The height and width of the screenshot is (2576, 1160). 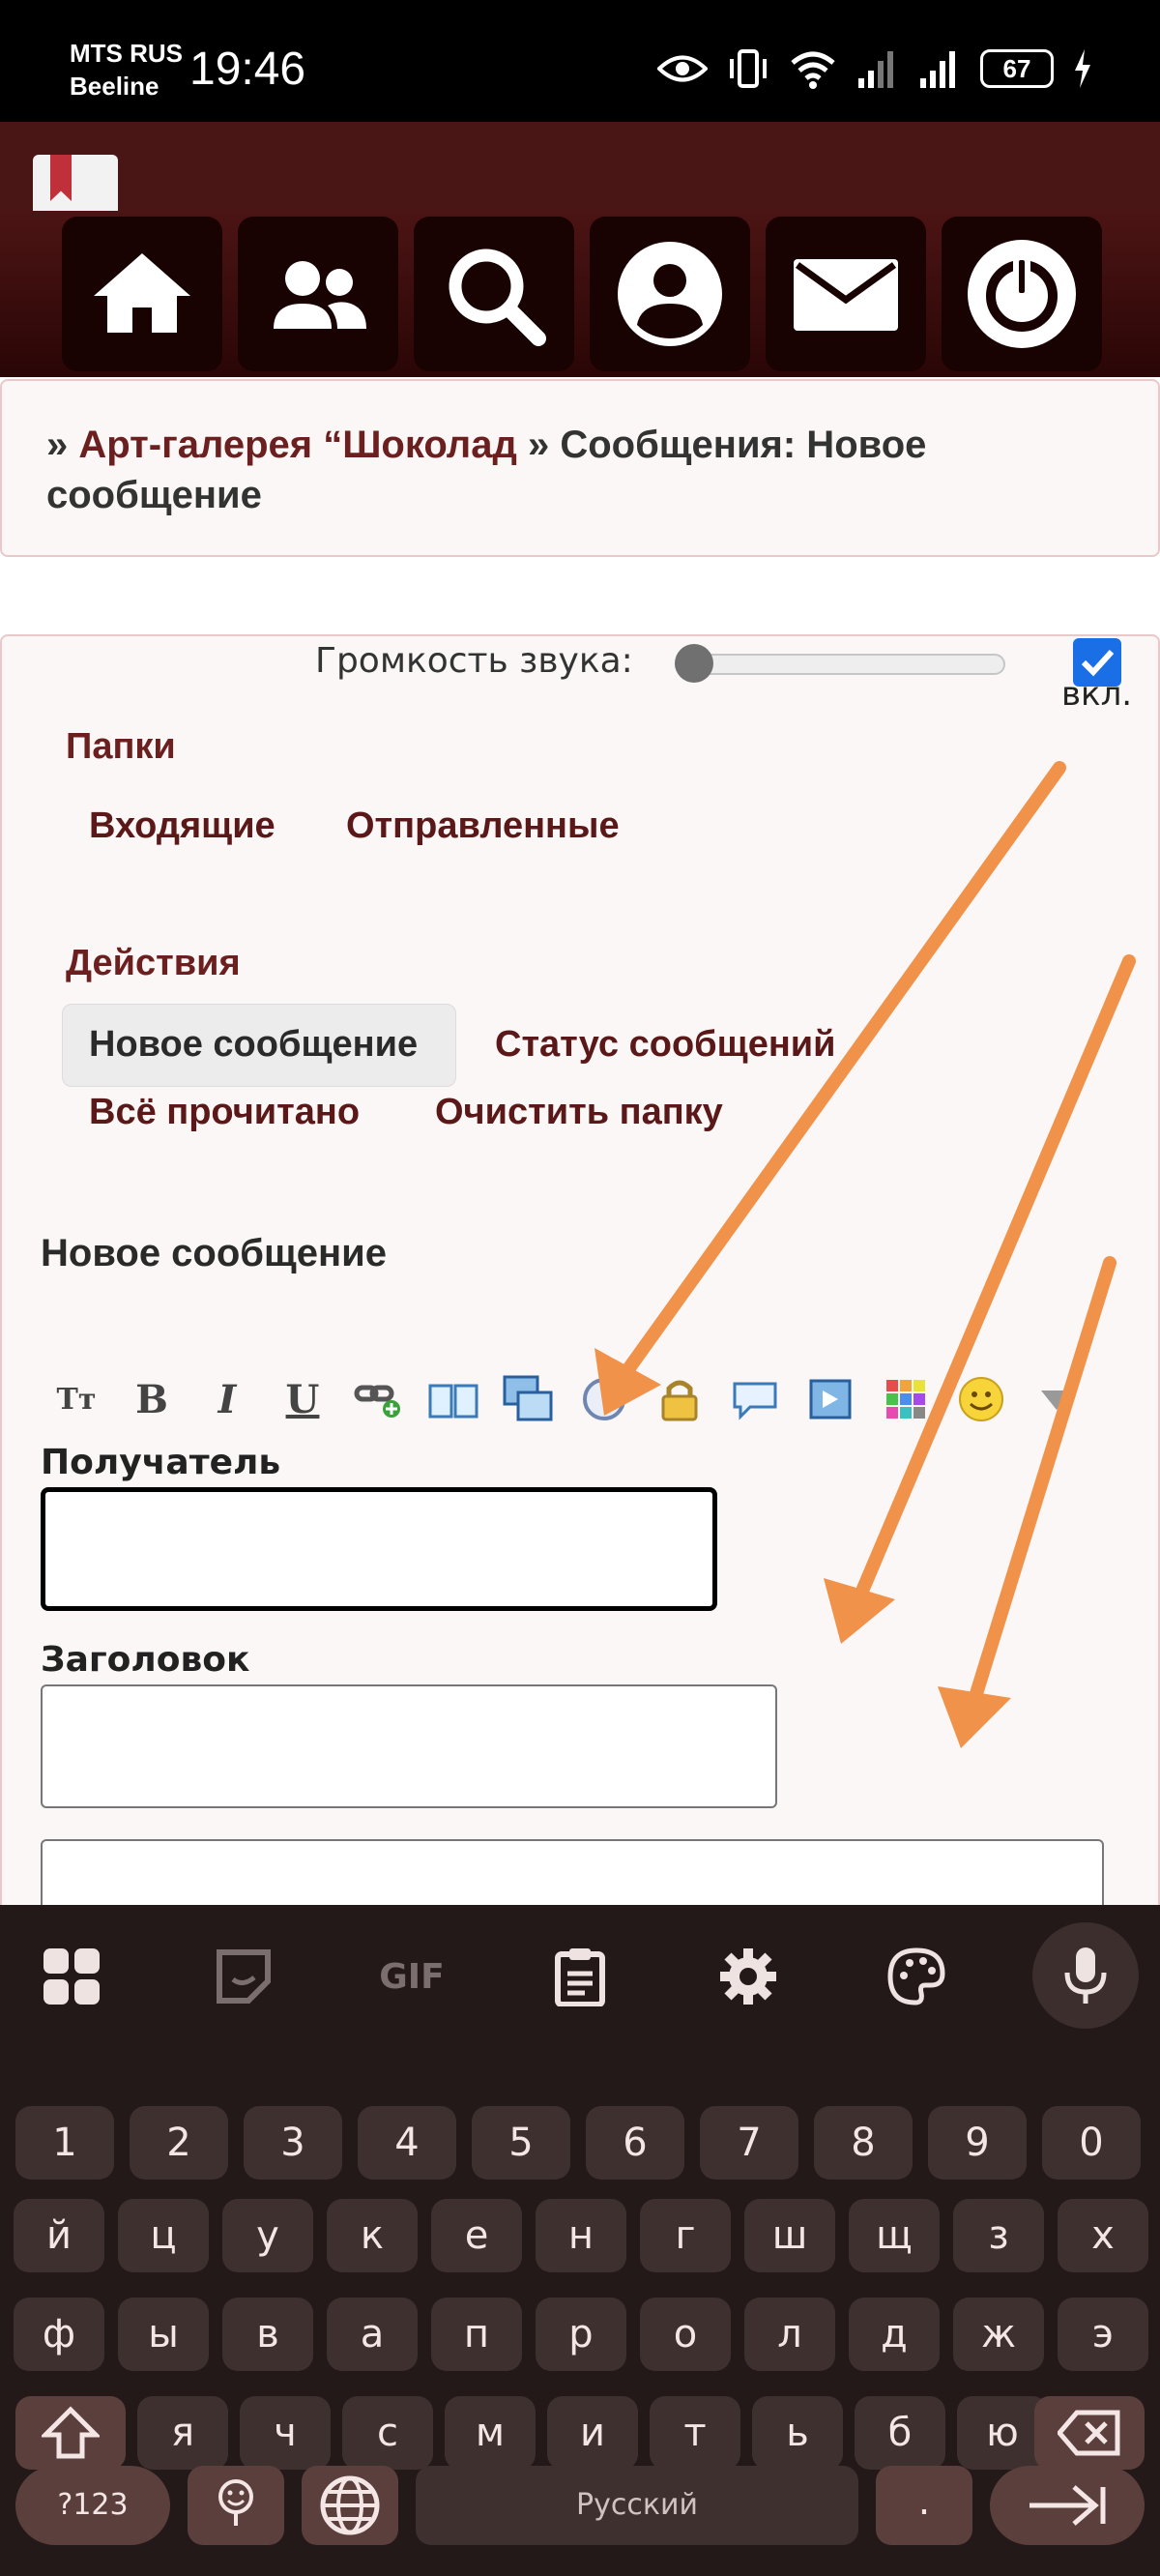 I want to click on action-mark-all-read-link: Всё прочитано, so click(x=225, y=1112).